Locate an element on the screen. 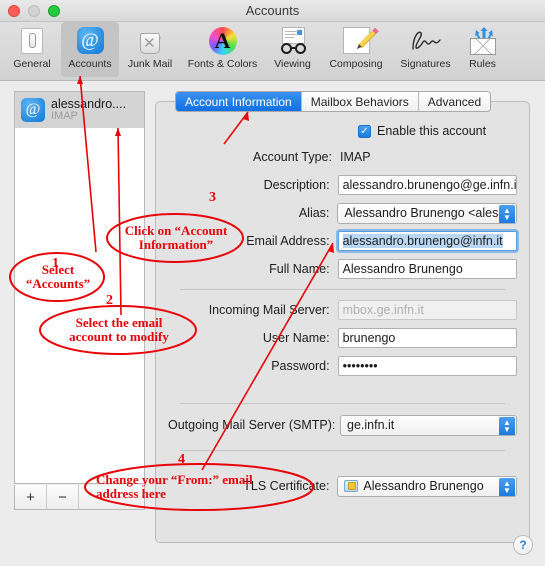 The image size is (545, 566). enable-account-label: Enable this account is located at coordinates (432, 131).